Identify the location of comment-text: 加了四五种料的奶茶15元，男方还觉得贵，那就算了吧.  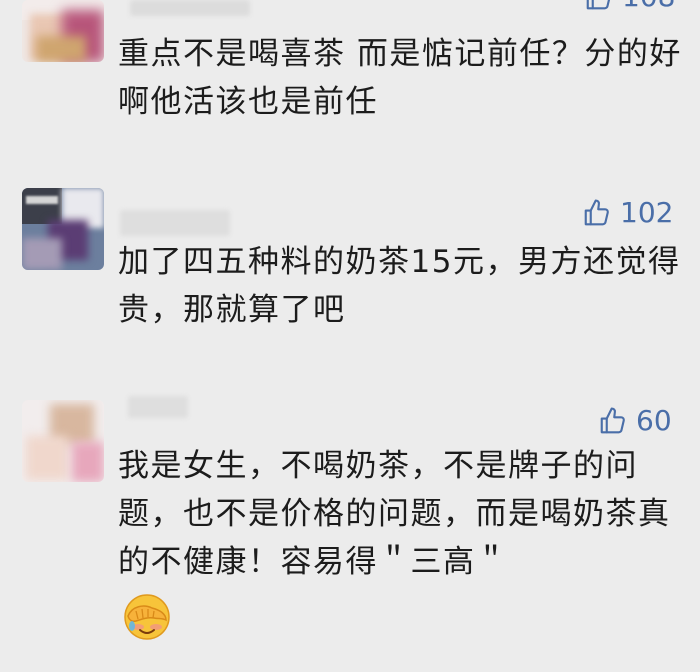
(399, 286).